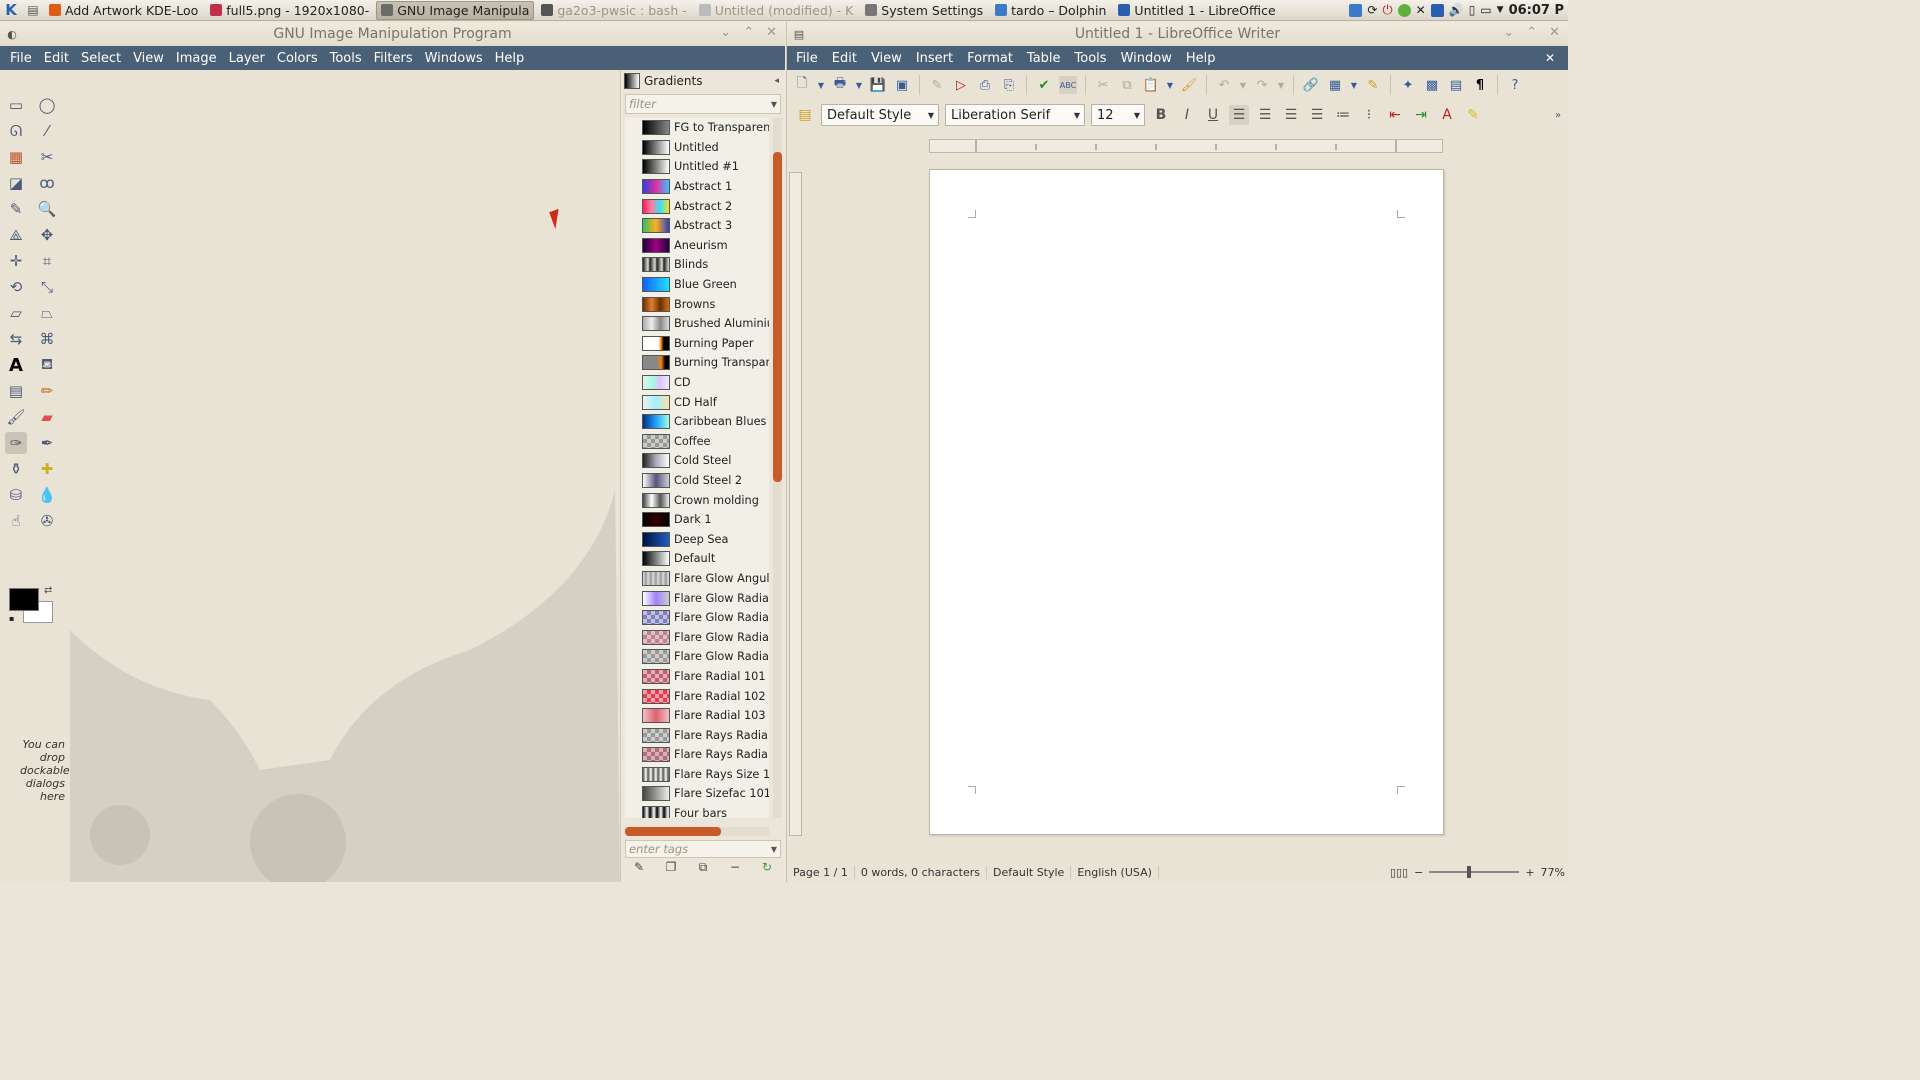 The image size is (1920, 1080). What do you see at coordinates (921, 872) in the screenshot?
I see `word-count: 0 words, 0 characters` at bounding box center [921, 872].